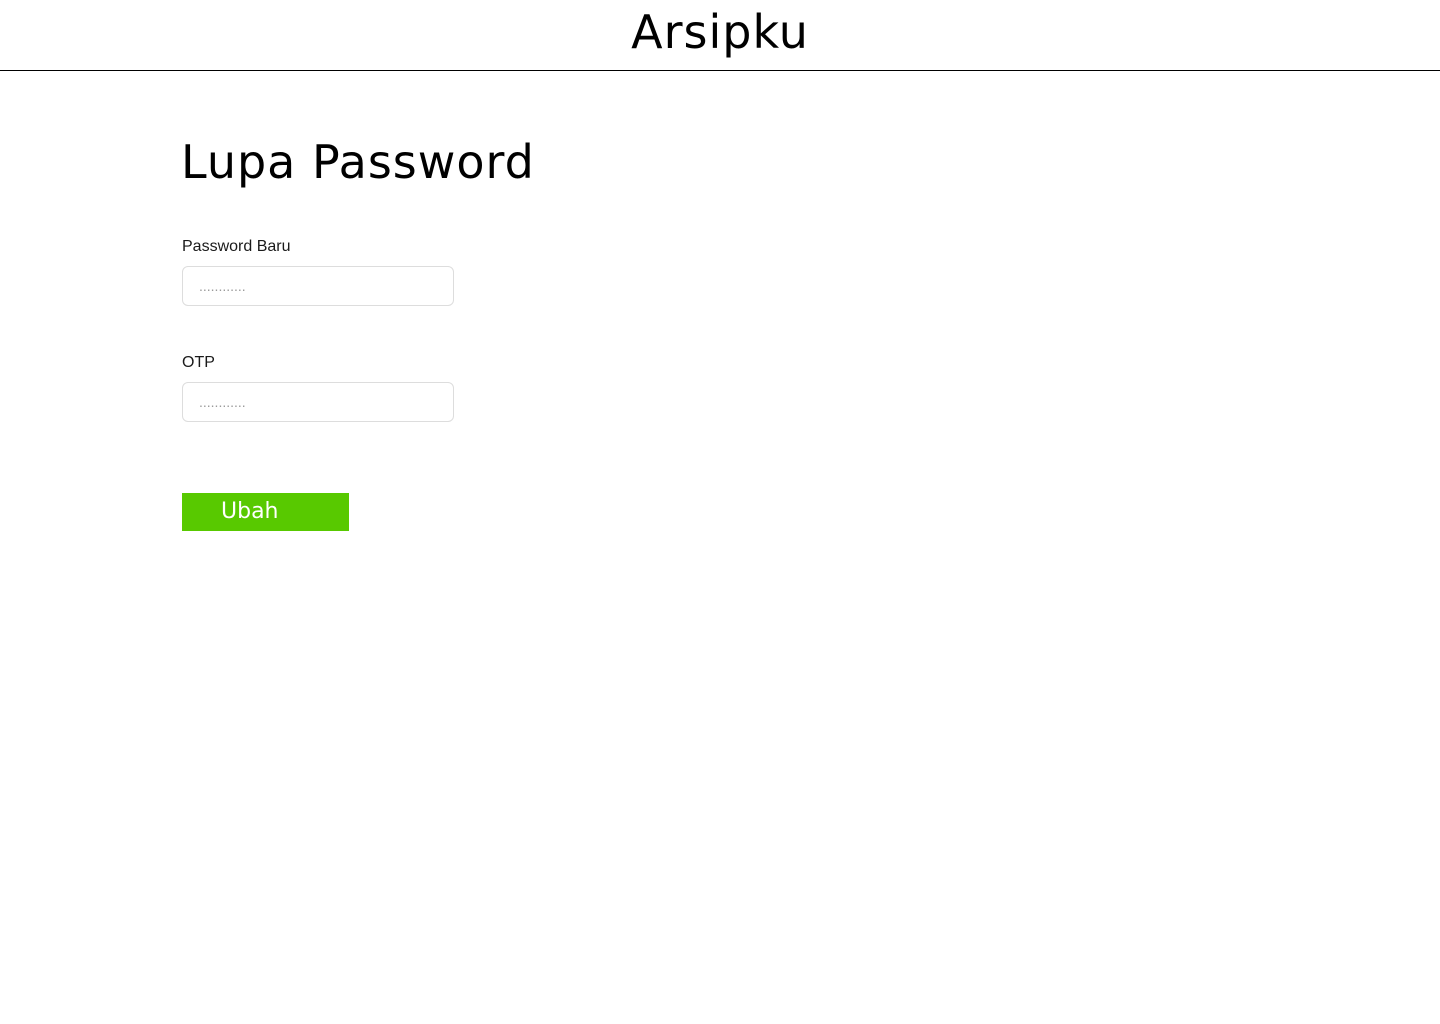 The height and width of the screenshot is (1024, 1440). I want to click on submit-button: Ubah, so click(265, 512).